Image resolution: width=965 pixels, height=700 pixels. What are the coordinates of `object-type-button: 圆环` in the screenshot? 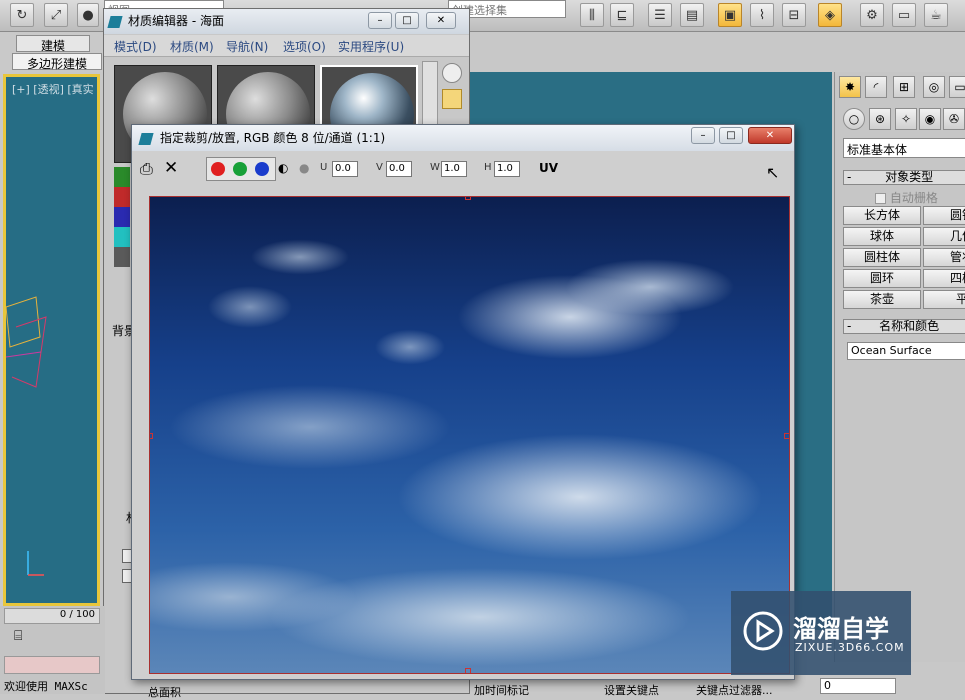 It's located at (882, 278).